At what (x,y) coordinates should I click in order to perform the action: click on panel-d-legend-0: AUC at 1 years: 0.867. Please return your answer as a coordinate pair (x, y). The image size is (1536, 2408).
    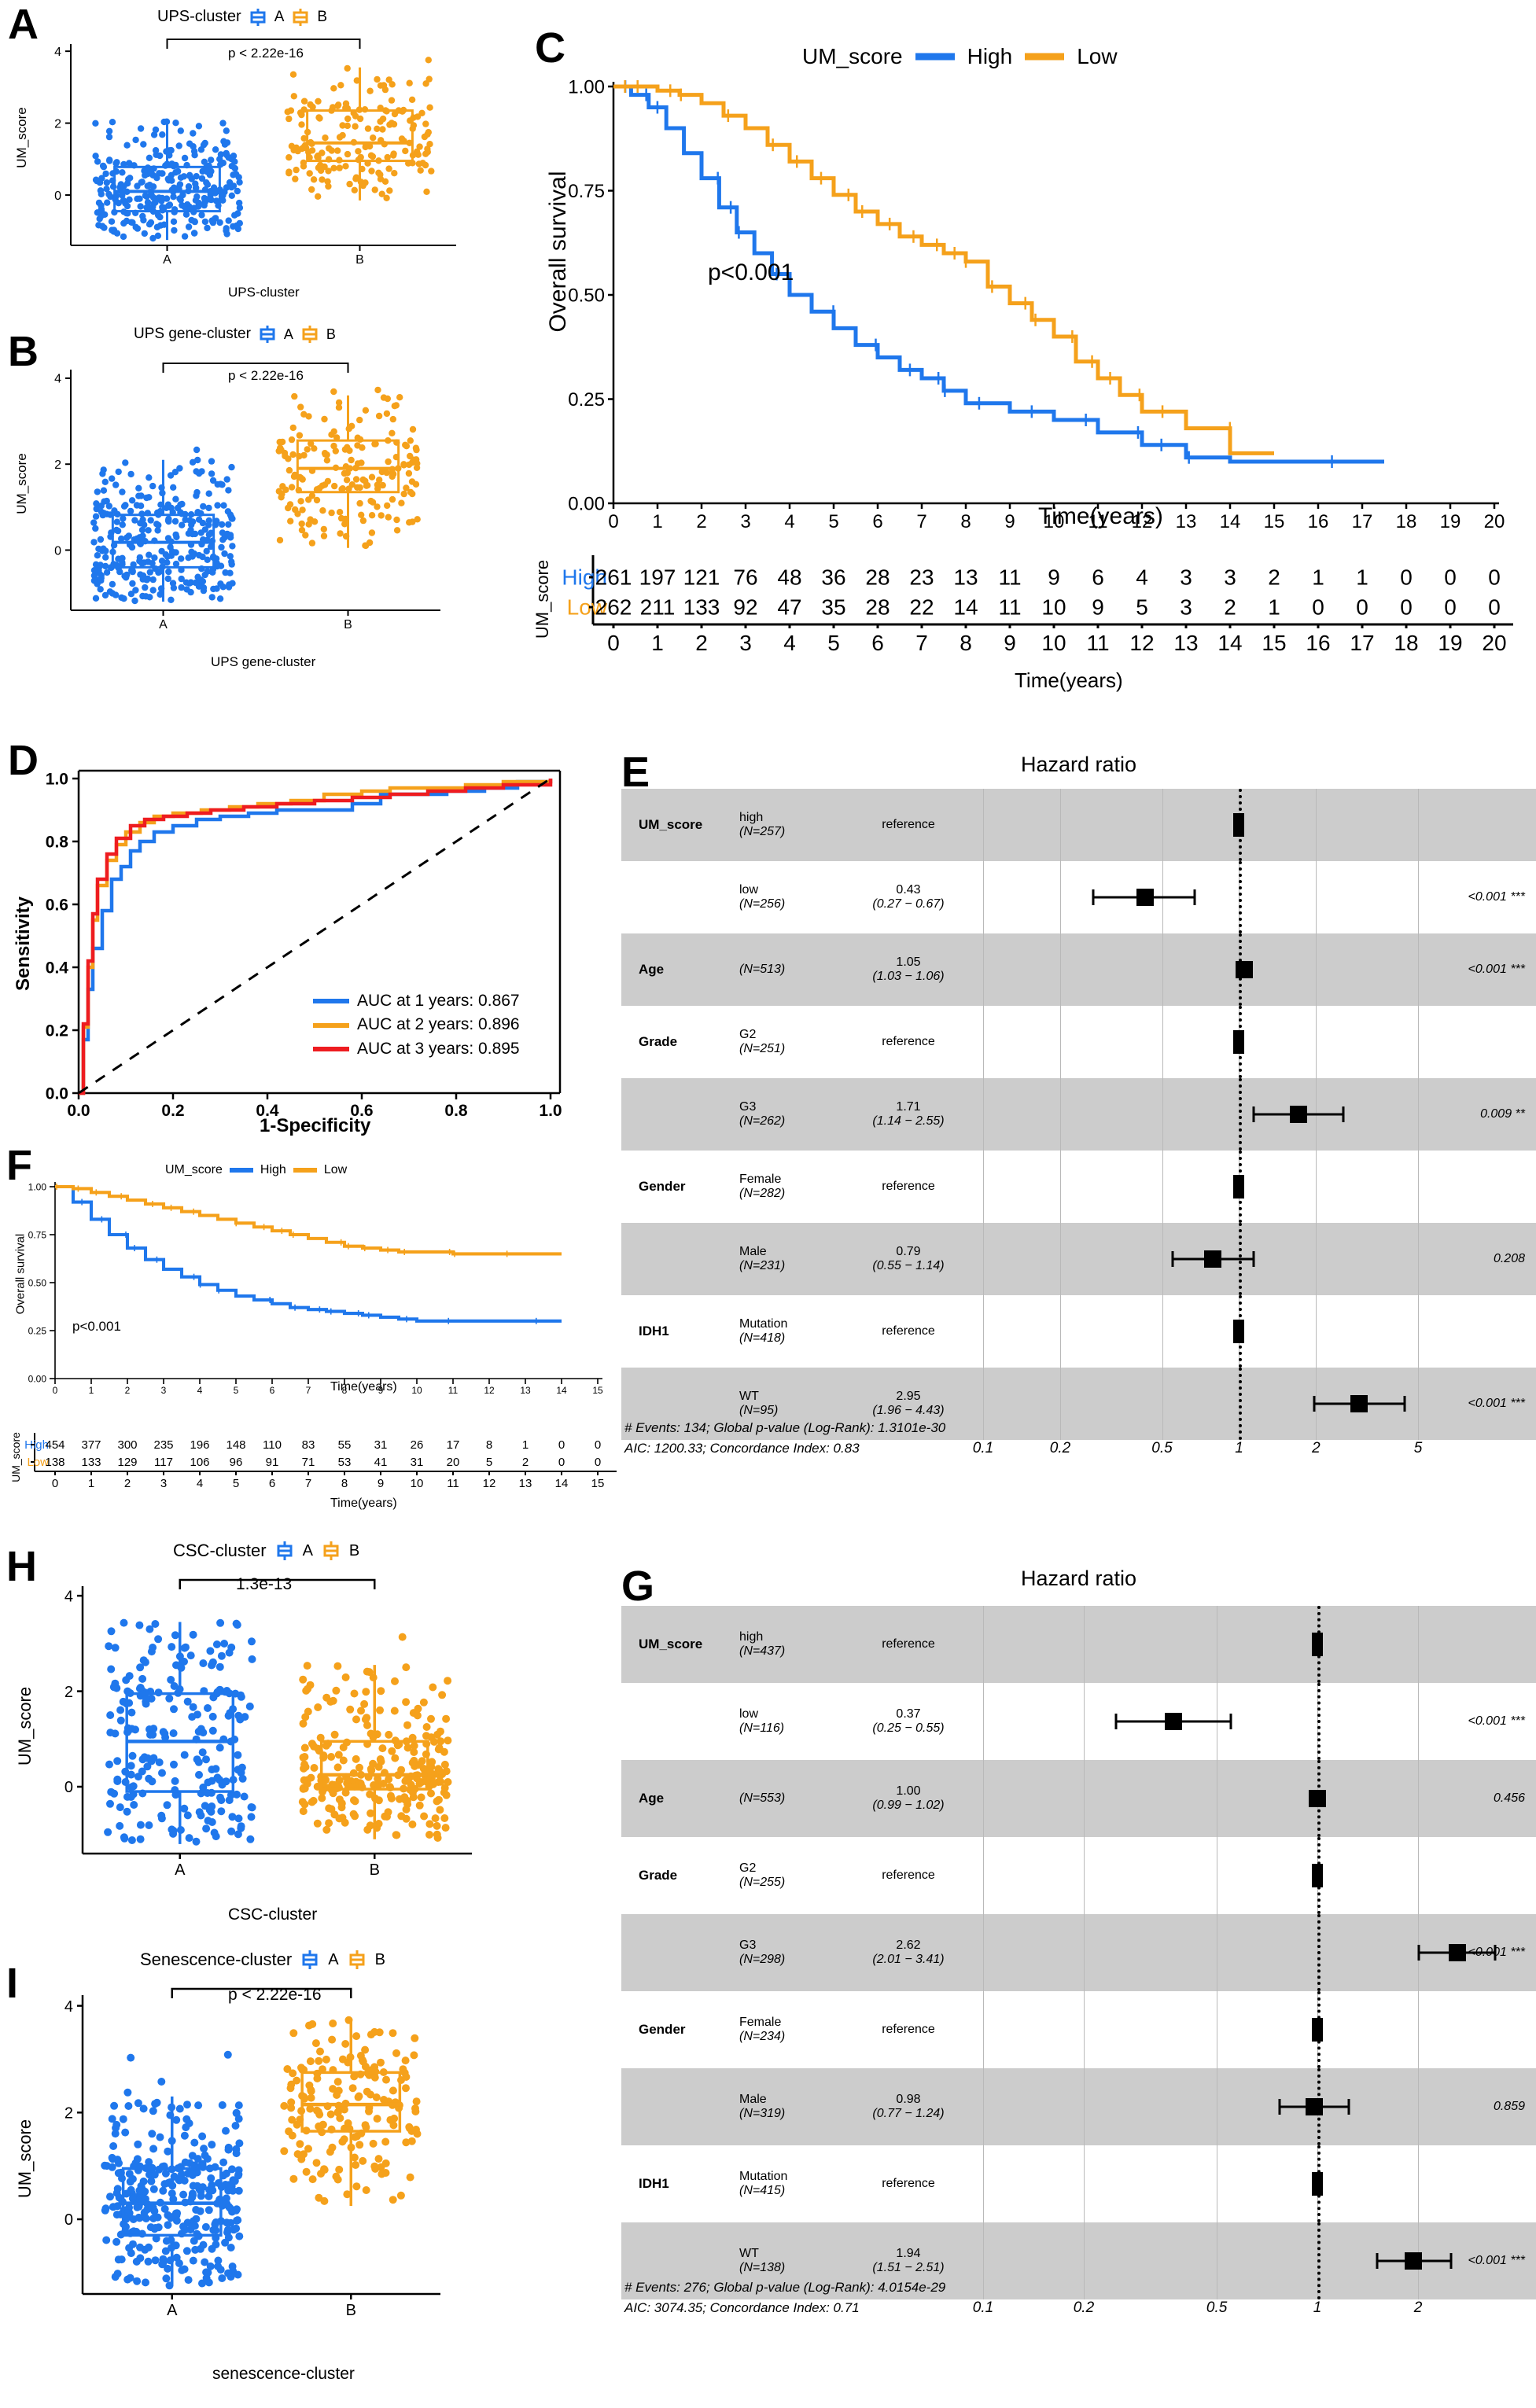
    Looking at the image, I should click on (438, 1001).